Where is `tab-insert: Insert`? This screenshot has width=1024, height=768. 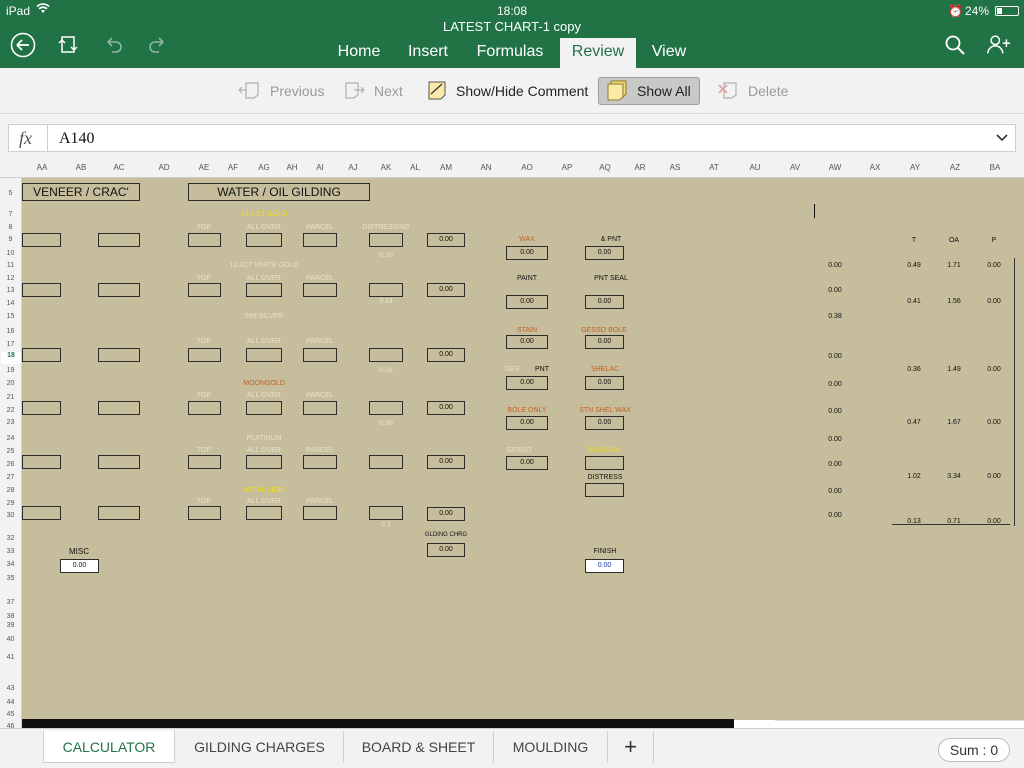 tab-insert: Insert is located at coordinates (428, 54).